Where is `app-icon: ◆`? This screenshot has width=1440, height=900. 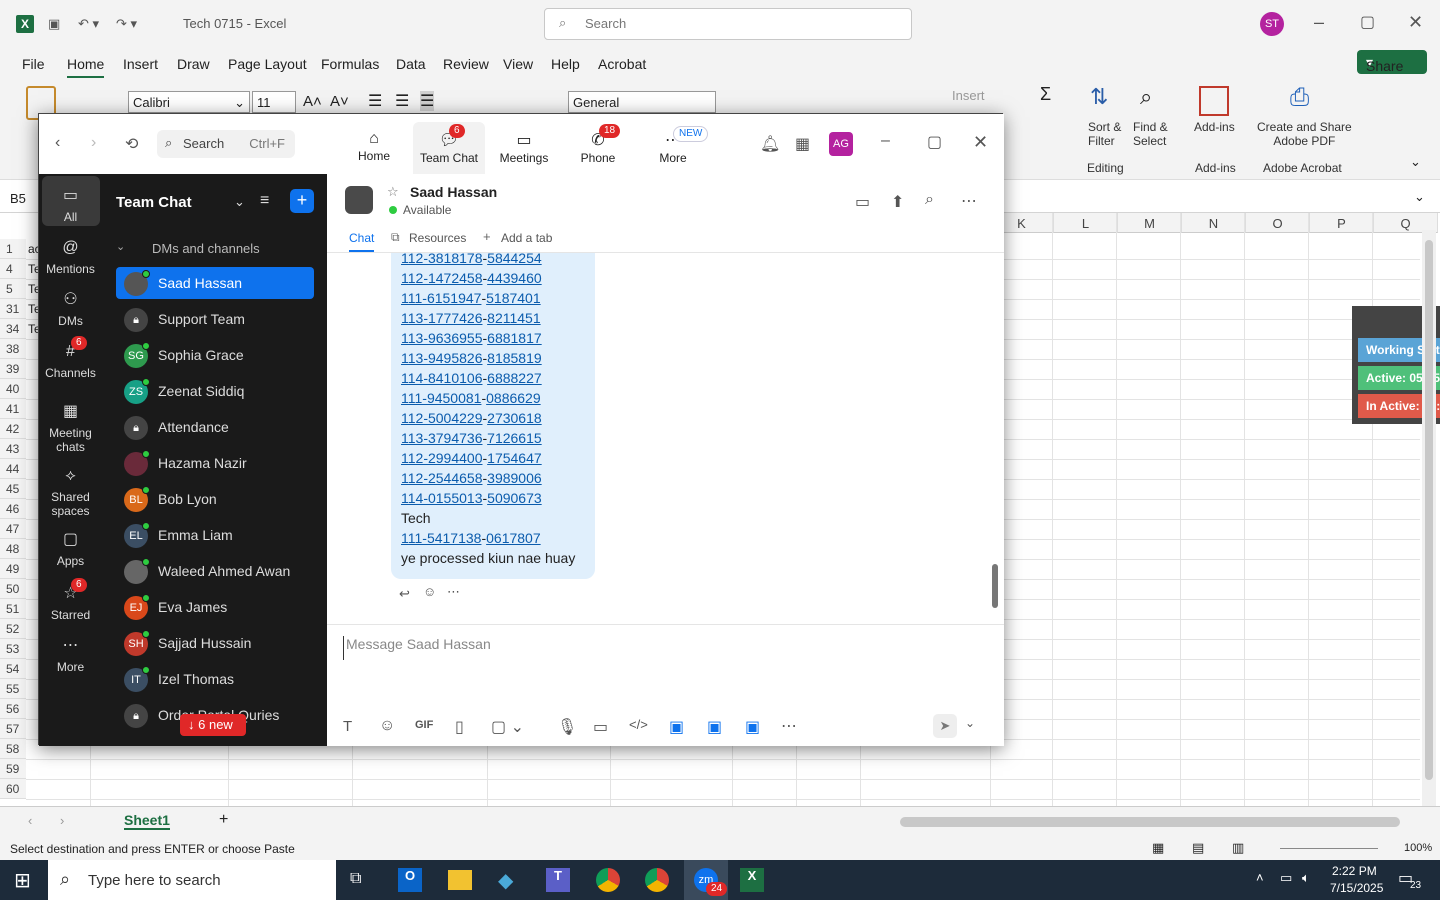 app-icon: ◆ is located at coordinates (505, 880).